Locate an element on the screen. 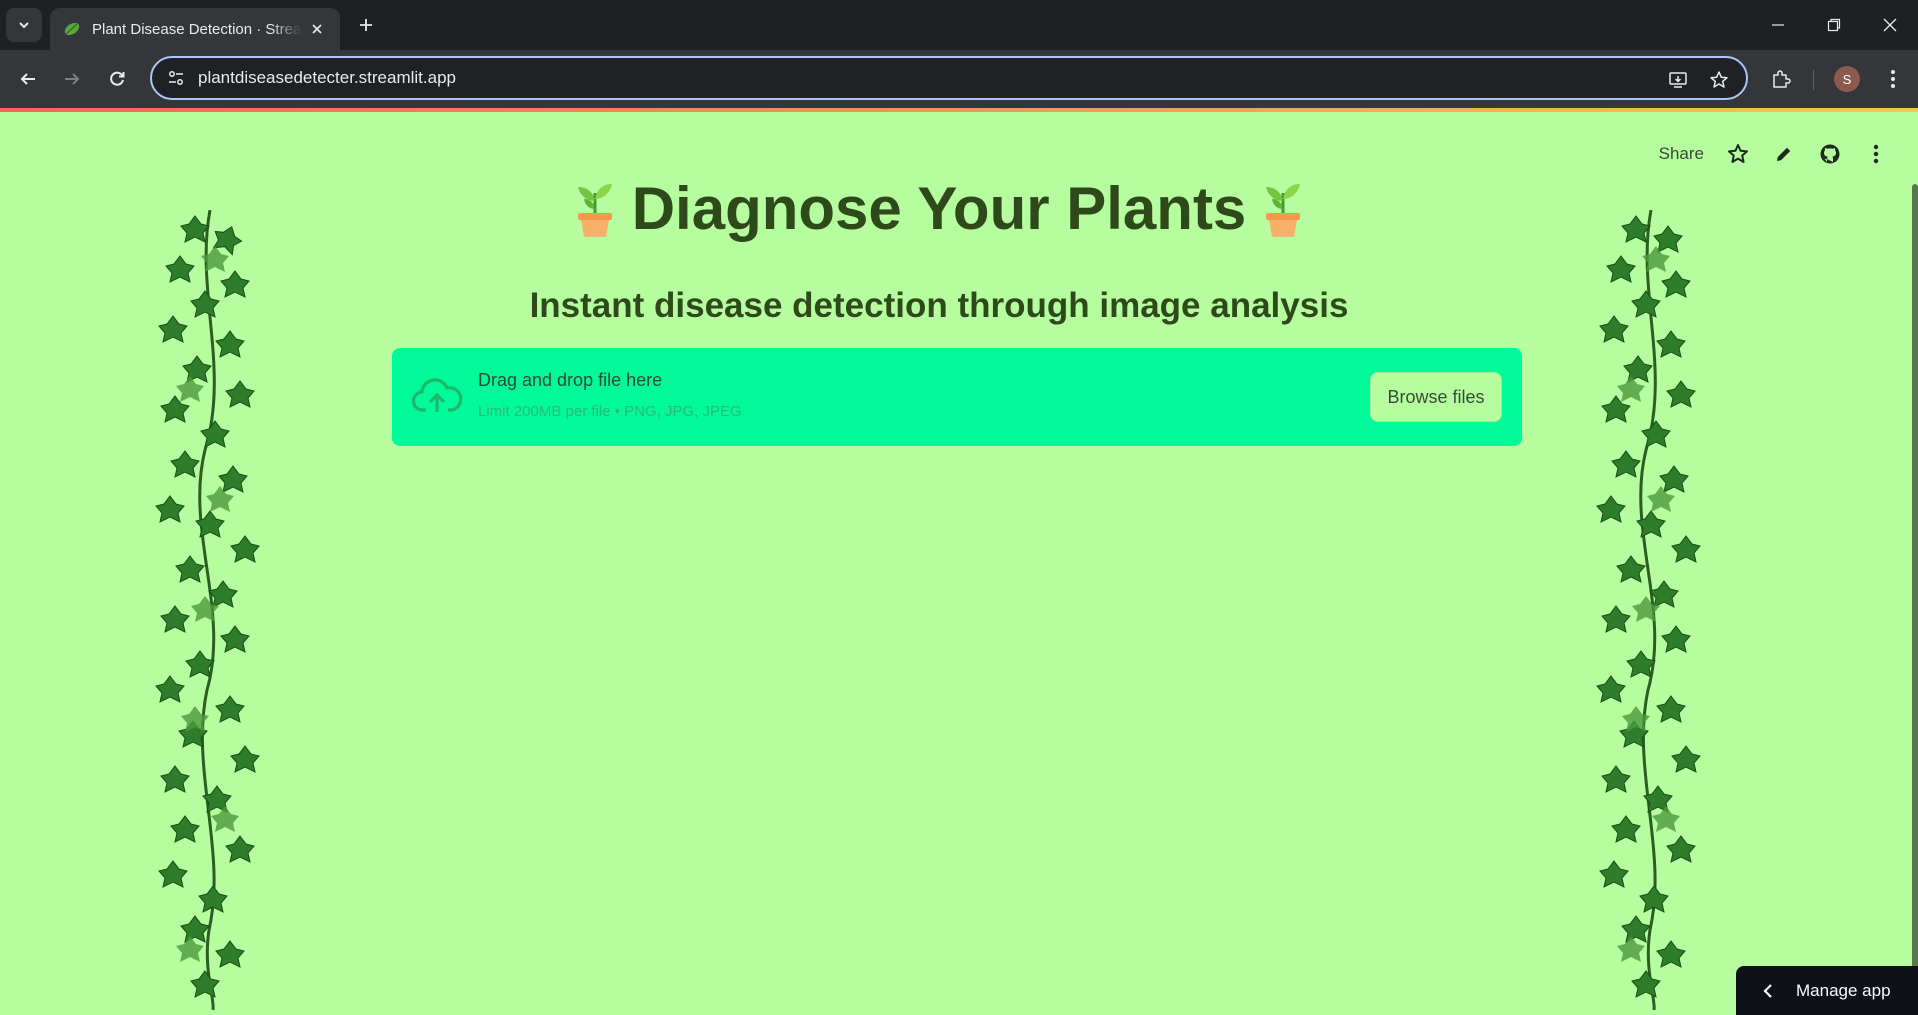 This screenshot has width=1918, height=1015. browser-tab-active: Plant Disease Detection · Streamlit is located at coordinates (195, 29).